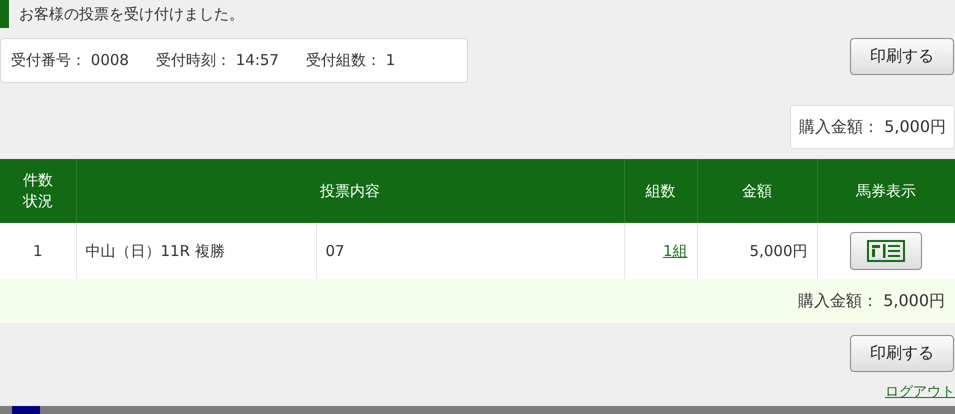 The width and height of the screenshot is (955, 414). What do you see at coordinates (351, 60) in the screenshot?
I see `receipt-info: 受付組数： 1` at bounding box center [351, 60].